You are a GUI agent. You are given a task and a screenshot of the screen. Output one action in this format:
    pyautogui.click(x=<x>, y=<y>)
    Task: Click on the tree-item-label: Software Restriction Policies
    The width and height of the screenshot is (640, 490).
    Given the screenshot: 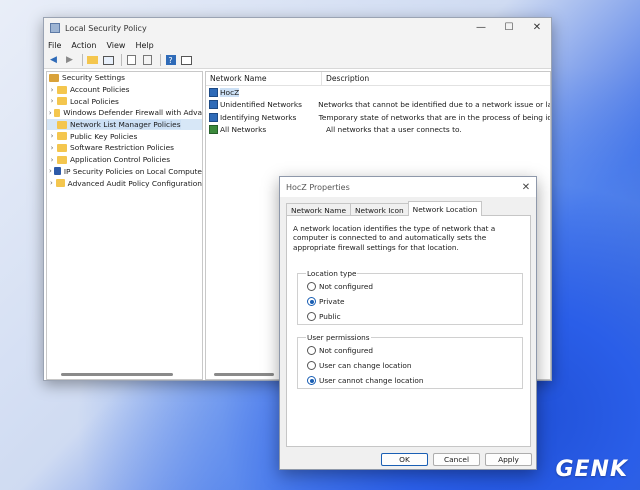 What is the action you would take?
    pyautogui.click(x=122, y=148)
    